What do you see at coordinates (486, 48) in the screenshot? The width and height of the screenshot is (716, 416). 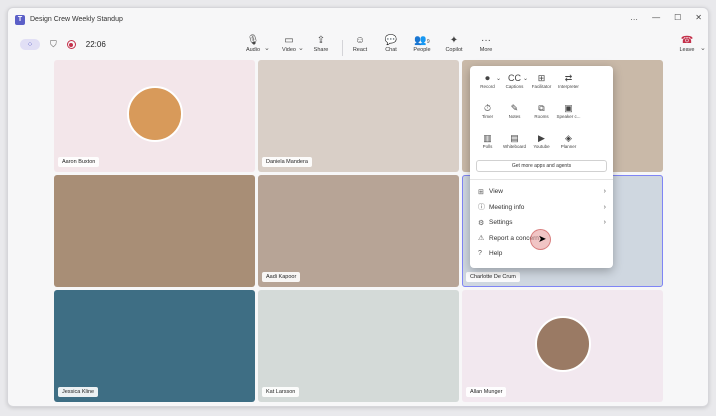 I see `more-button: ··· More` at bounding box center [486, 48].